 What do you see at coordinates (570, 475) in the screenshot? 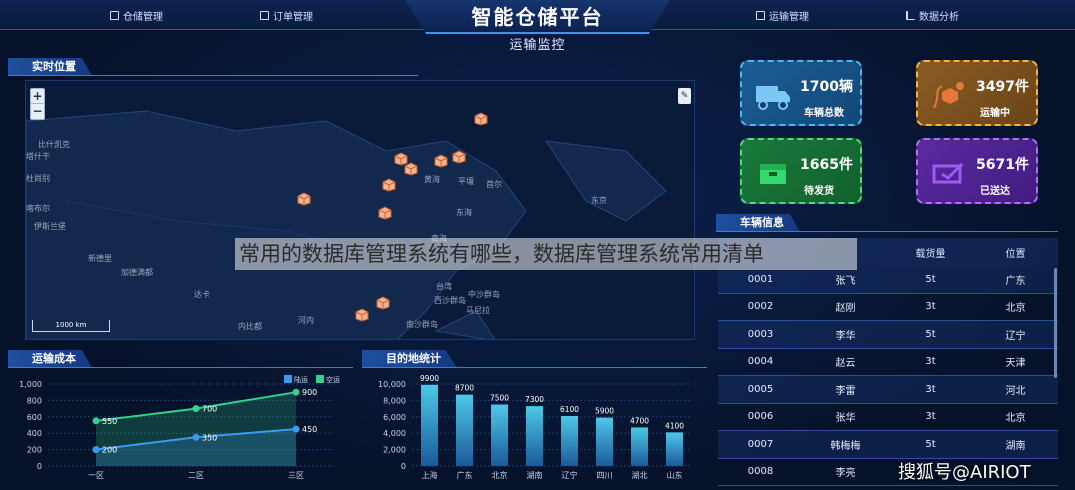
I see `x-tick-label: 辽宁` at bounding box center [570, 475].